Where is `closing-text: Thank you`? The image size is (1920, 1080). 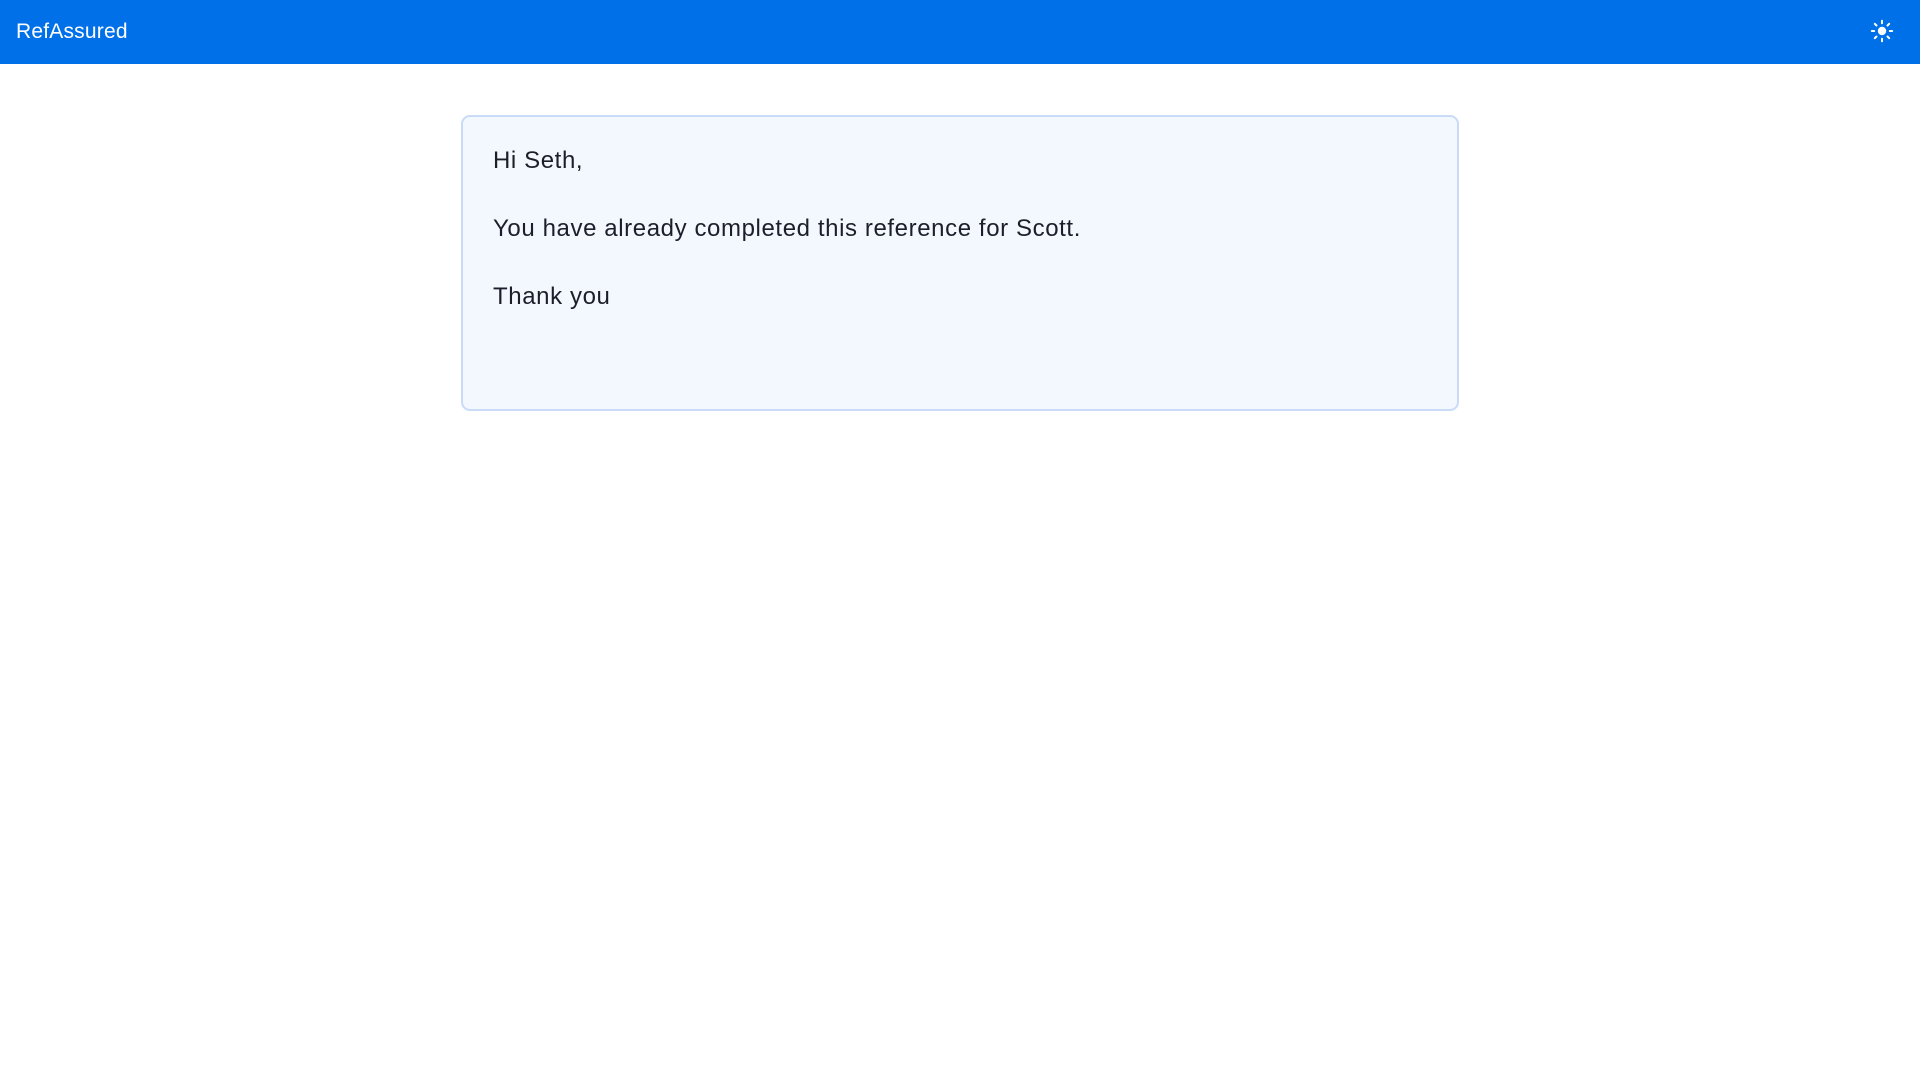
closing-text: Thank you is located at coordinates (552, 296).